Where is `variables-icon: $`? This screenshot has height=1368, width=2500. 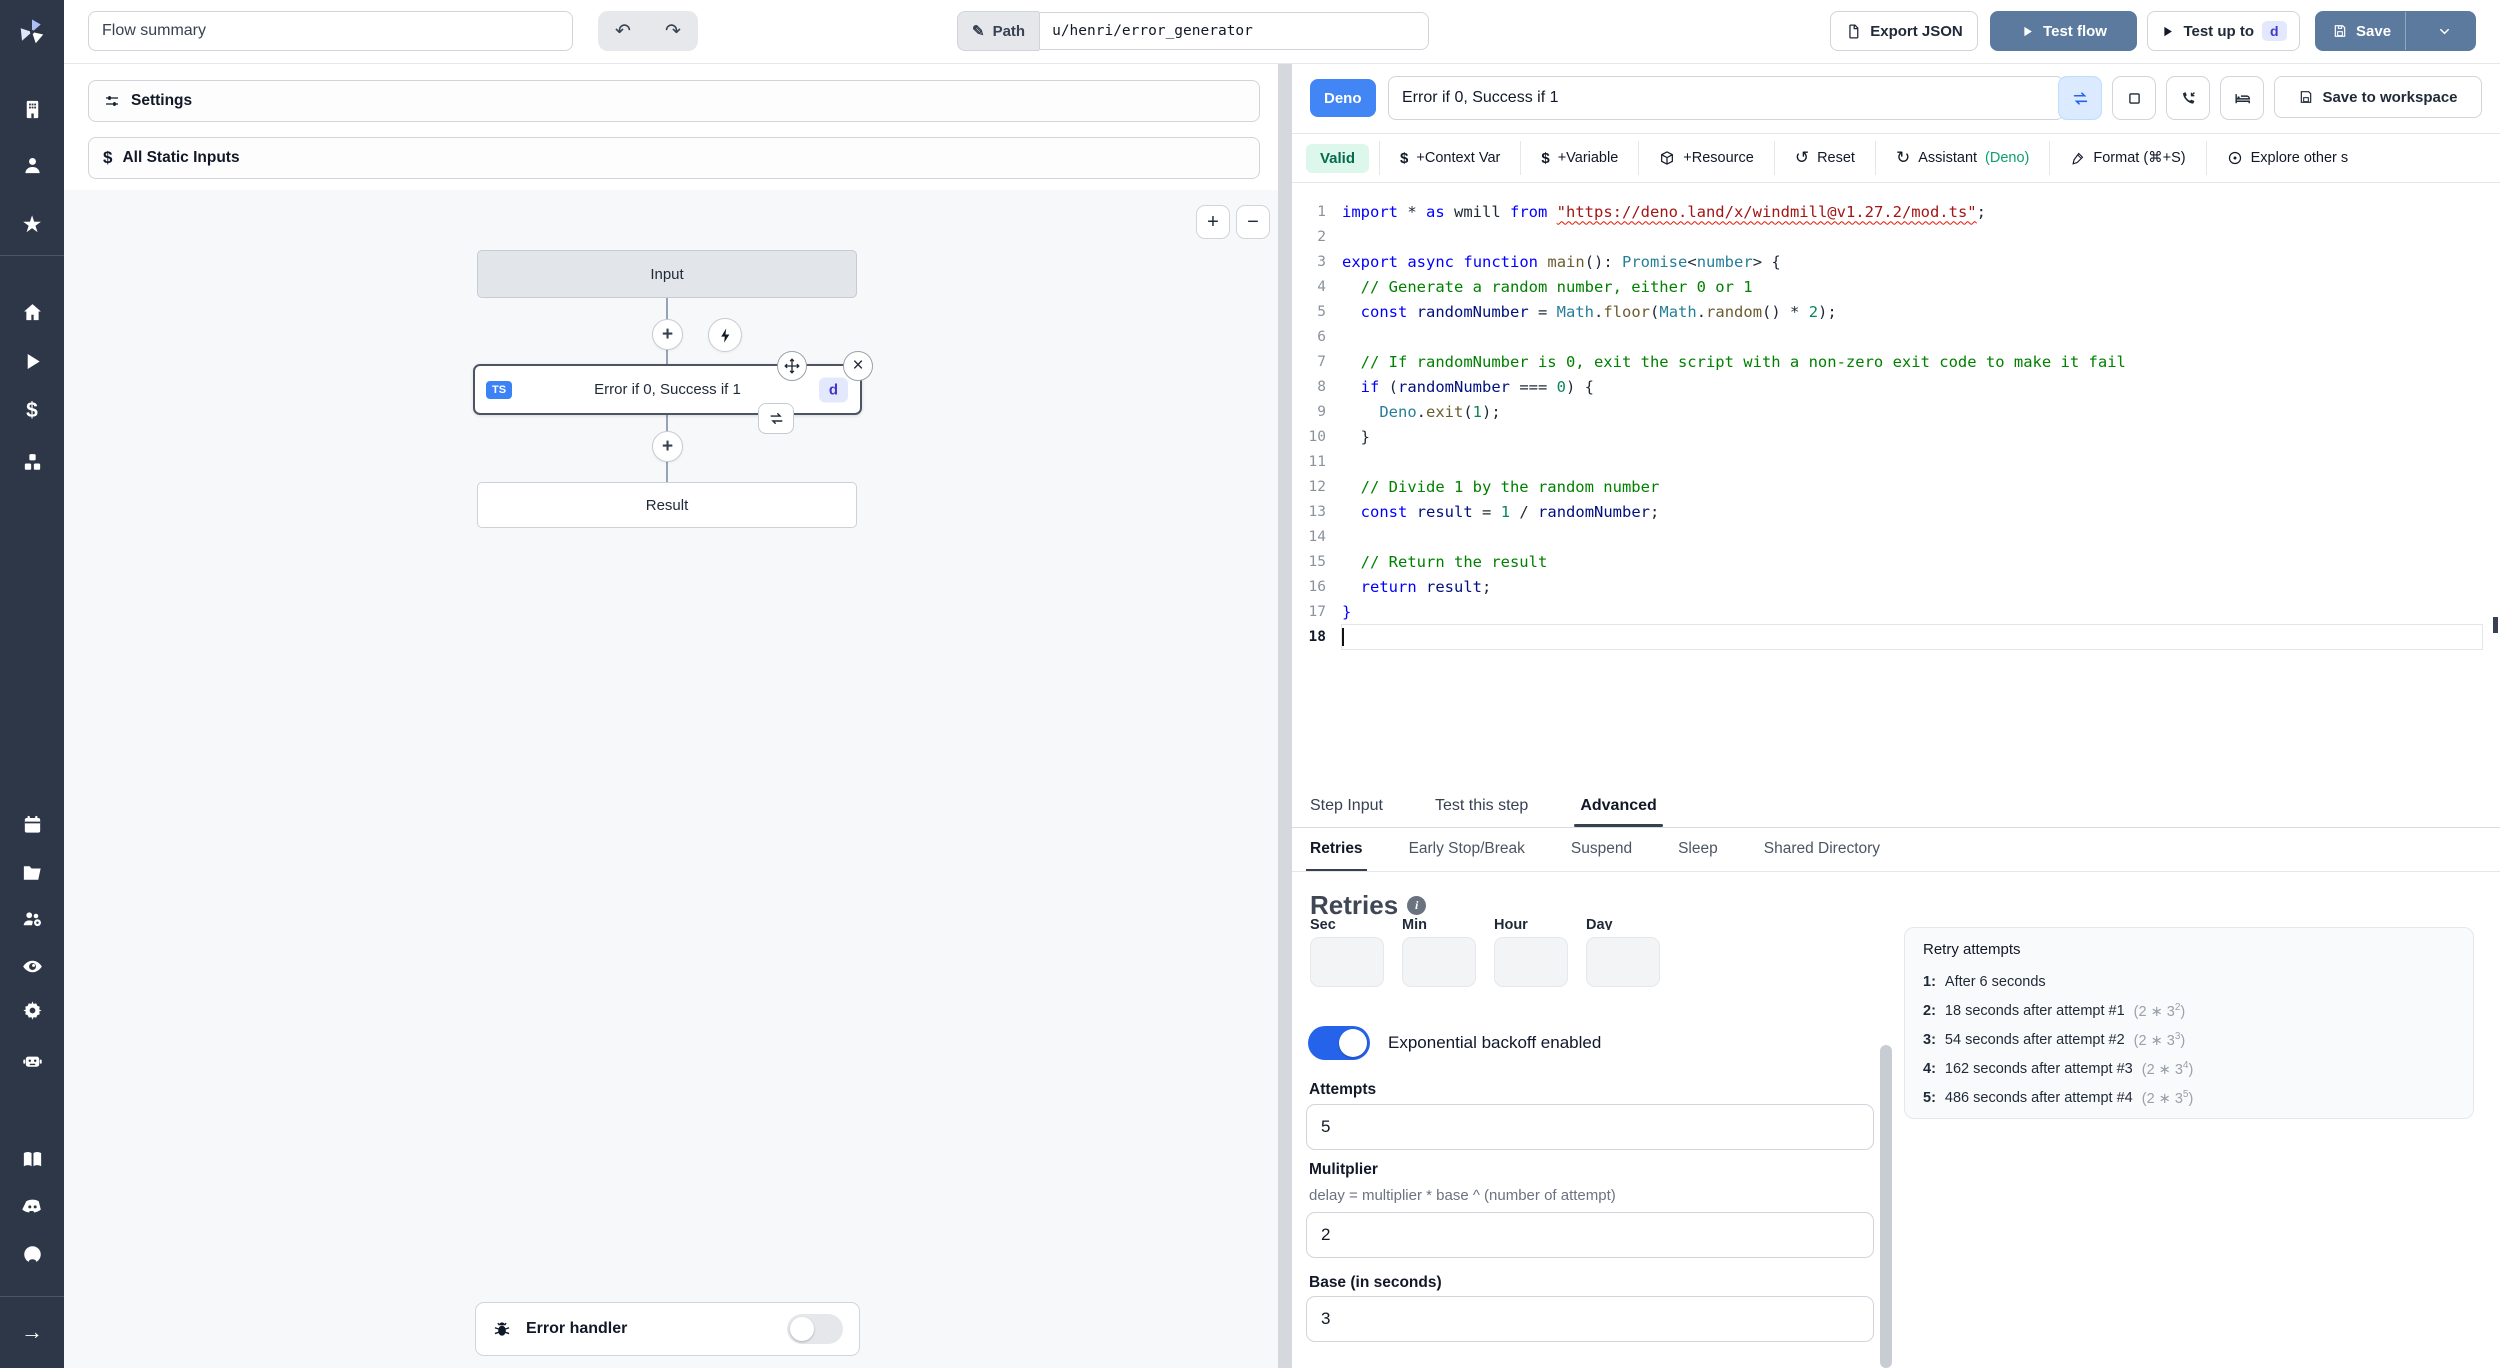 variables-icon: $ is located at coordinates (32, 411).